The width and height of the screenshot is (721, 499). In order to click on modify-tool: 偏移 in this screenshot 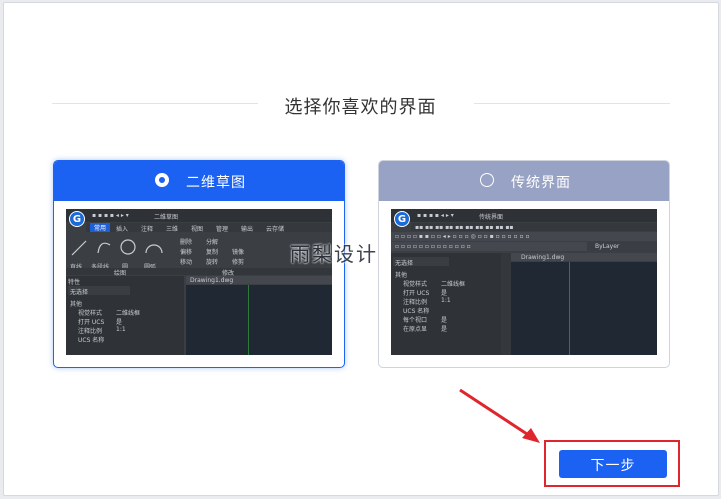, I will do `click(186, 252)`.